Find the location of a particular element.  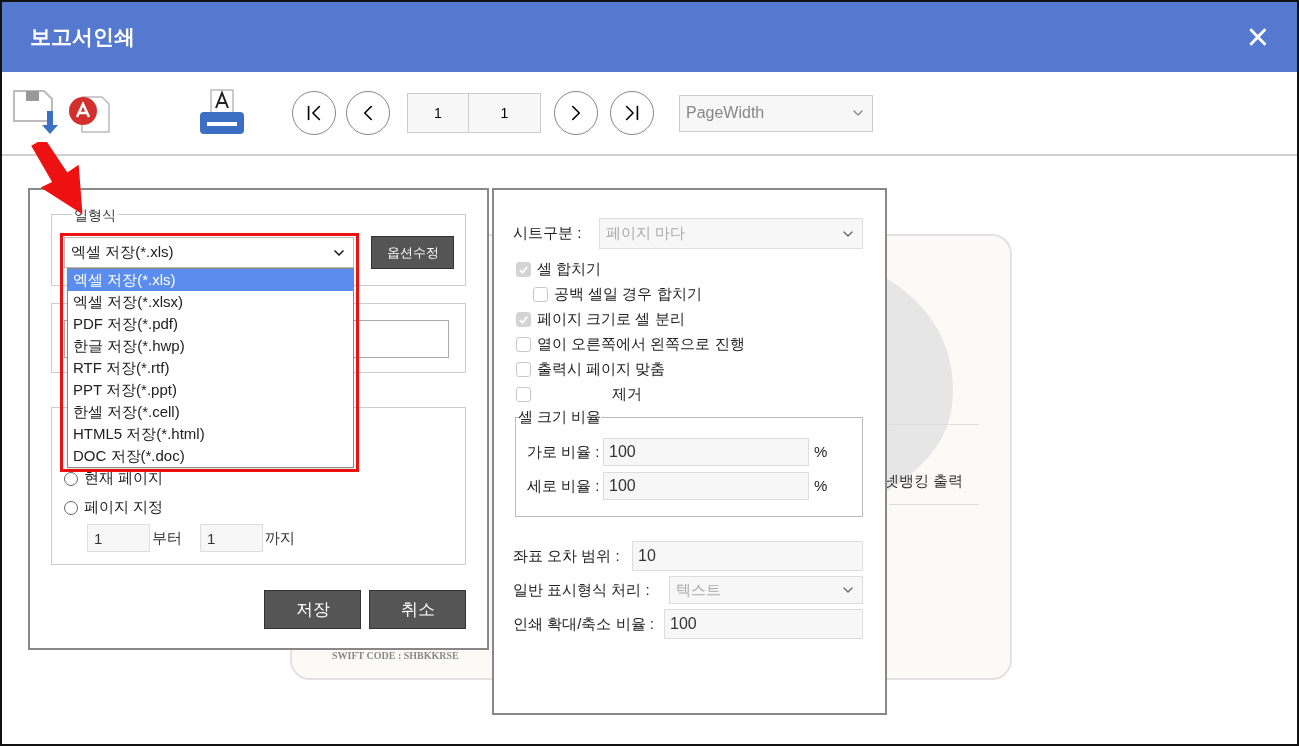

radio-label: 페이지 지정 is located at coordinates (124, 507).